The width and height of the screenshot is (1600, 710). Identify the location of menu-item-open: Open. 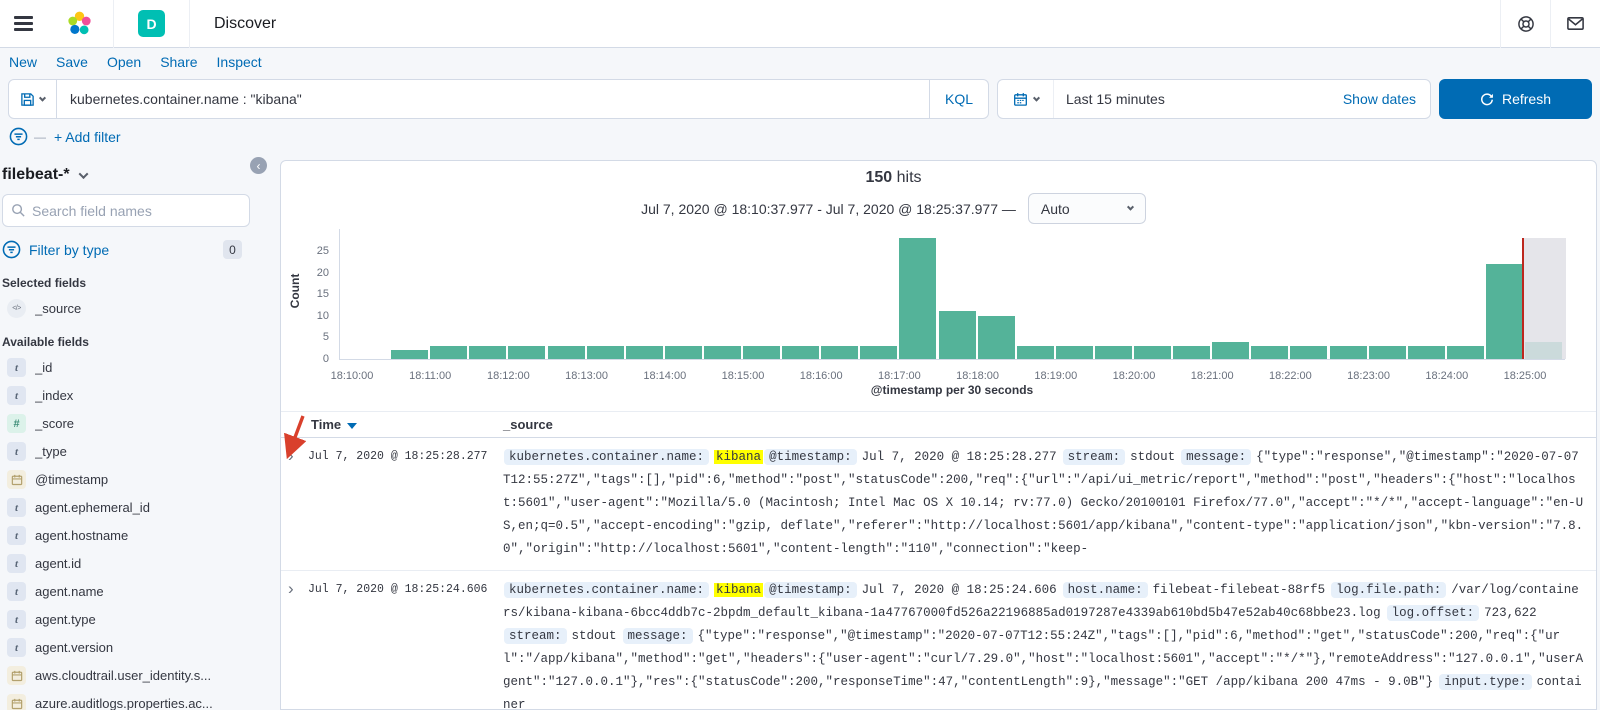
(124, 62).